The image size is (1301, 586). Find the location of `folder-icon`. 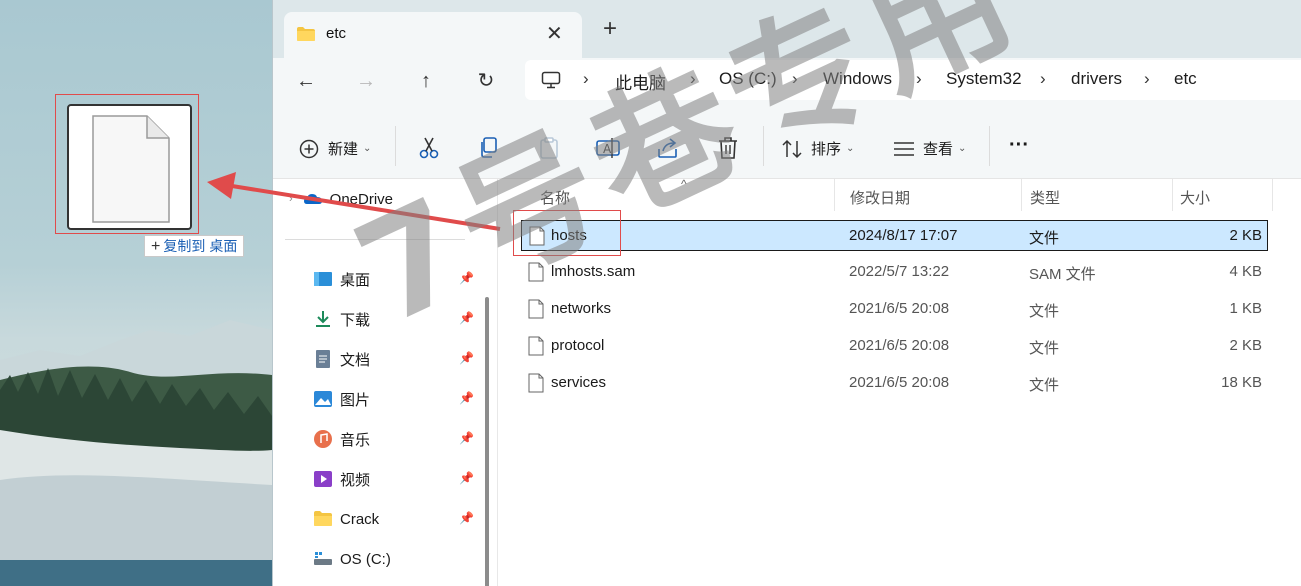

folder-icon is located at coordinates (306, 34).